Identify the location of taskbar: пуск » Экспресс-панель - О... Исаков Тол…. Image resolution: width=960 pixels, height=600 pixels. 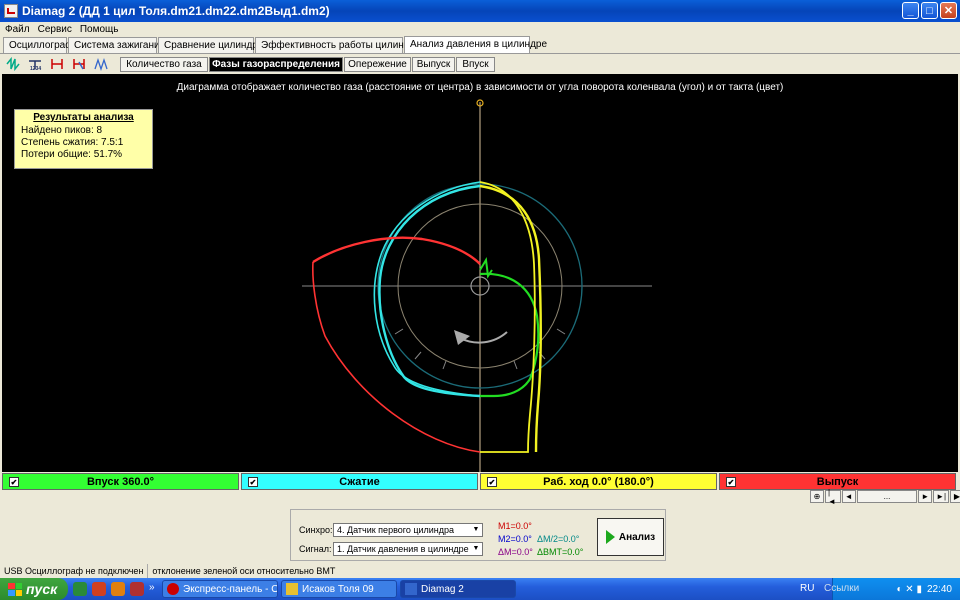
(480, 589).